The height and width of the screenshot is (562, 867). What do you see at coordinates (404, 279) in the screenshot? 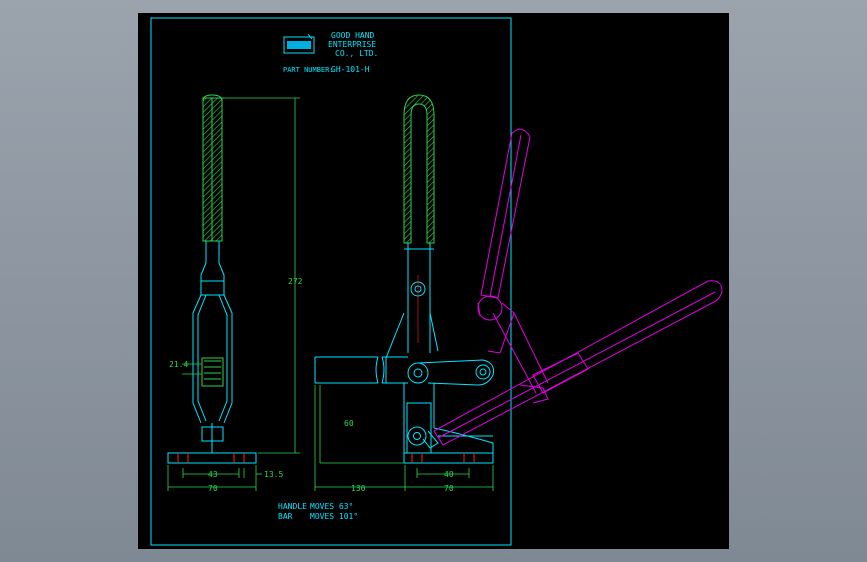
I see `front-view` at bounding box center [404, 279].